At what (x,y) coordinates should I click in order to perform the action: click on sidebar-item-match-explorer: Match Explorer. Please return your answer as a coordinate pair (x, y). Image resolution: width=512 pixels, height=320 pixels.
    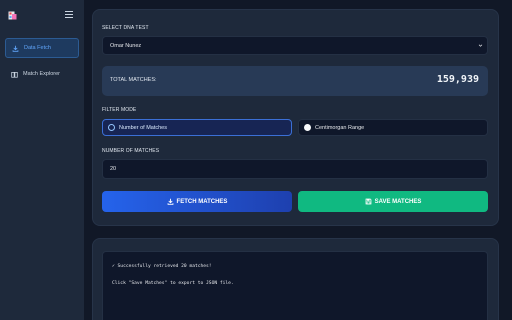
    Looking at the image, I should click on (42, 74).